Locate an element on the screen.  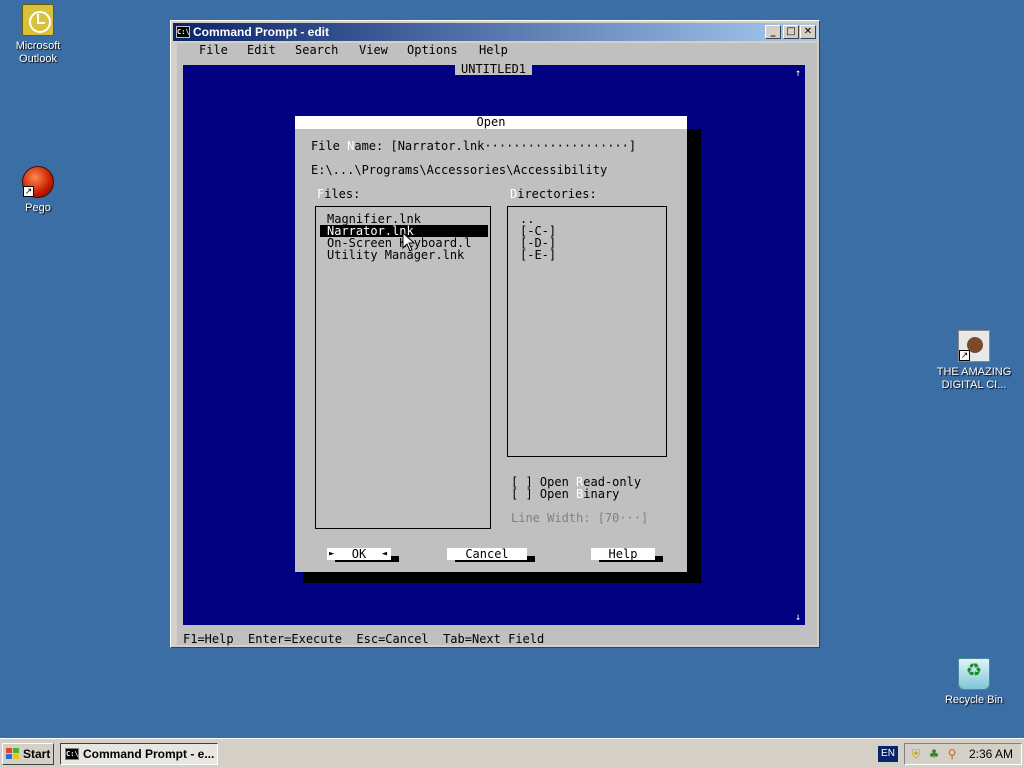
start-button: Start is located at coordinates (28, 754).